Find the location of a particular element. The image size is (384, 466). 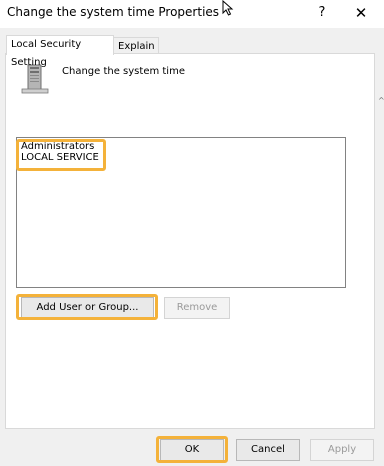

list-item: Administrators is located at coordinates (57, 146).